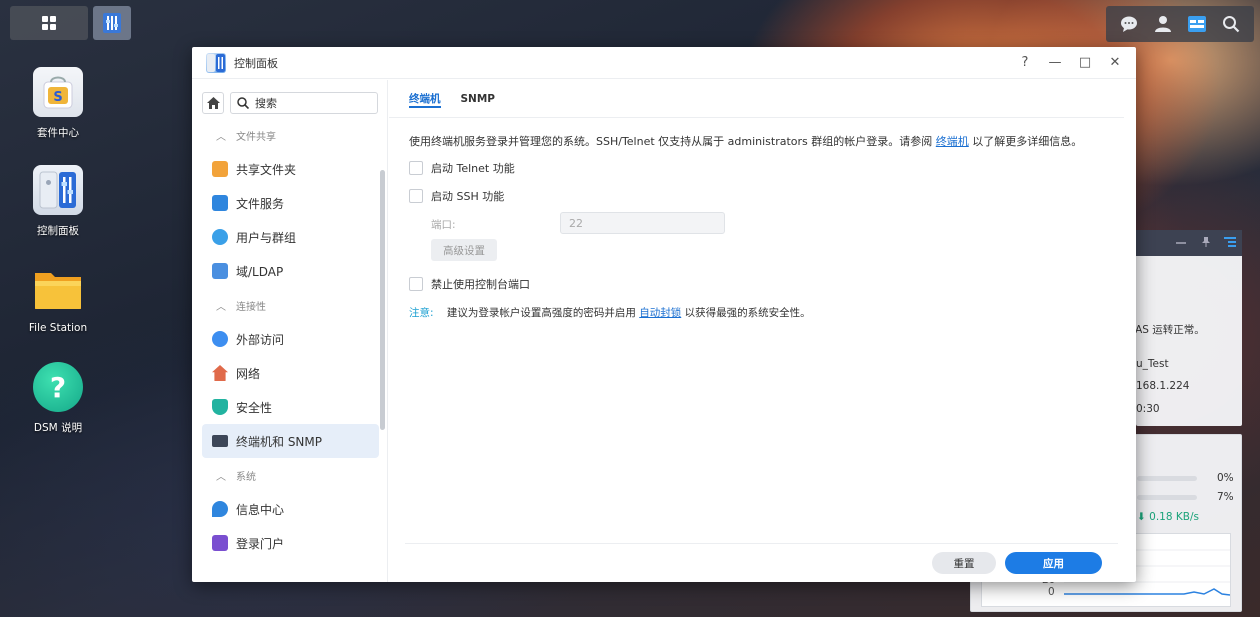 The width and height of the screenshot is (1260, 617). Describe the element at coordinates (630, 21) in the screenshot. I see `taskbar` at that location.